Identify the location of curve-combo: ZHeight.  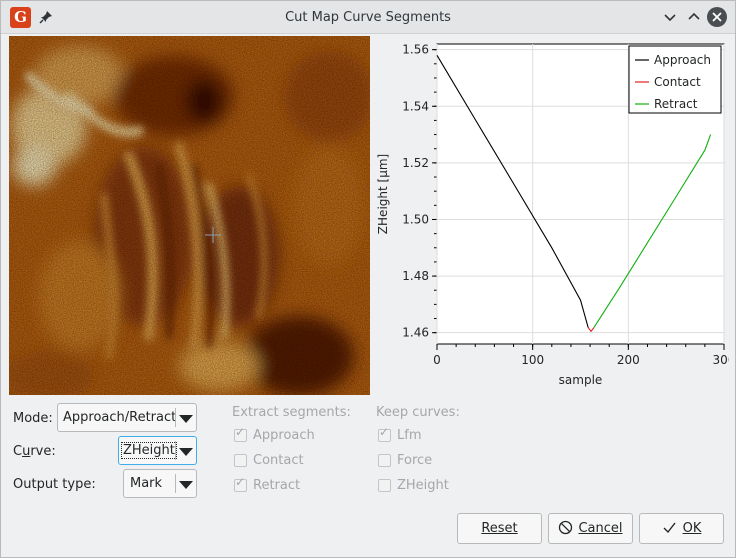
(157, 450).